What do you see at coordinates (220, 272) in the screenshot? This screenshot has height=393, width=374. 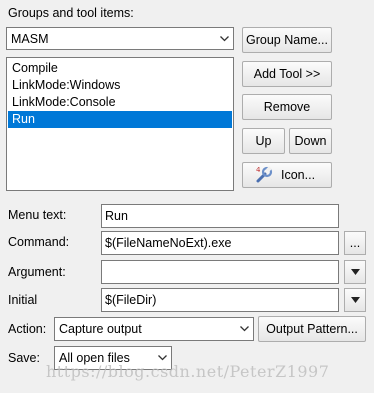 I see `argument-field` at bounding box center [220, 272].